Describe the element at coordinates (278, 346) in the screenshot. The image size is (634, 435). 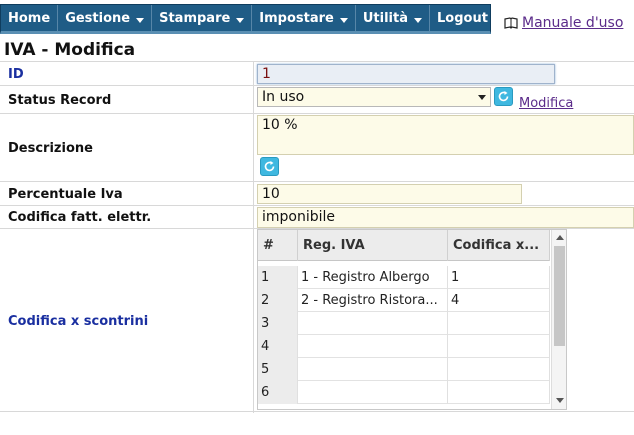
I see `grid-cell-number: 4` at that location.